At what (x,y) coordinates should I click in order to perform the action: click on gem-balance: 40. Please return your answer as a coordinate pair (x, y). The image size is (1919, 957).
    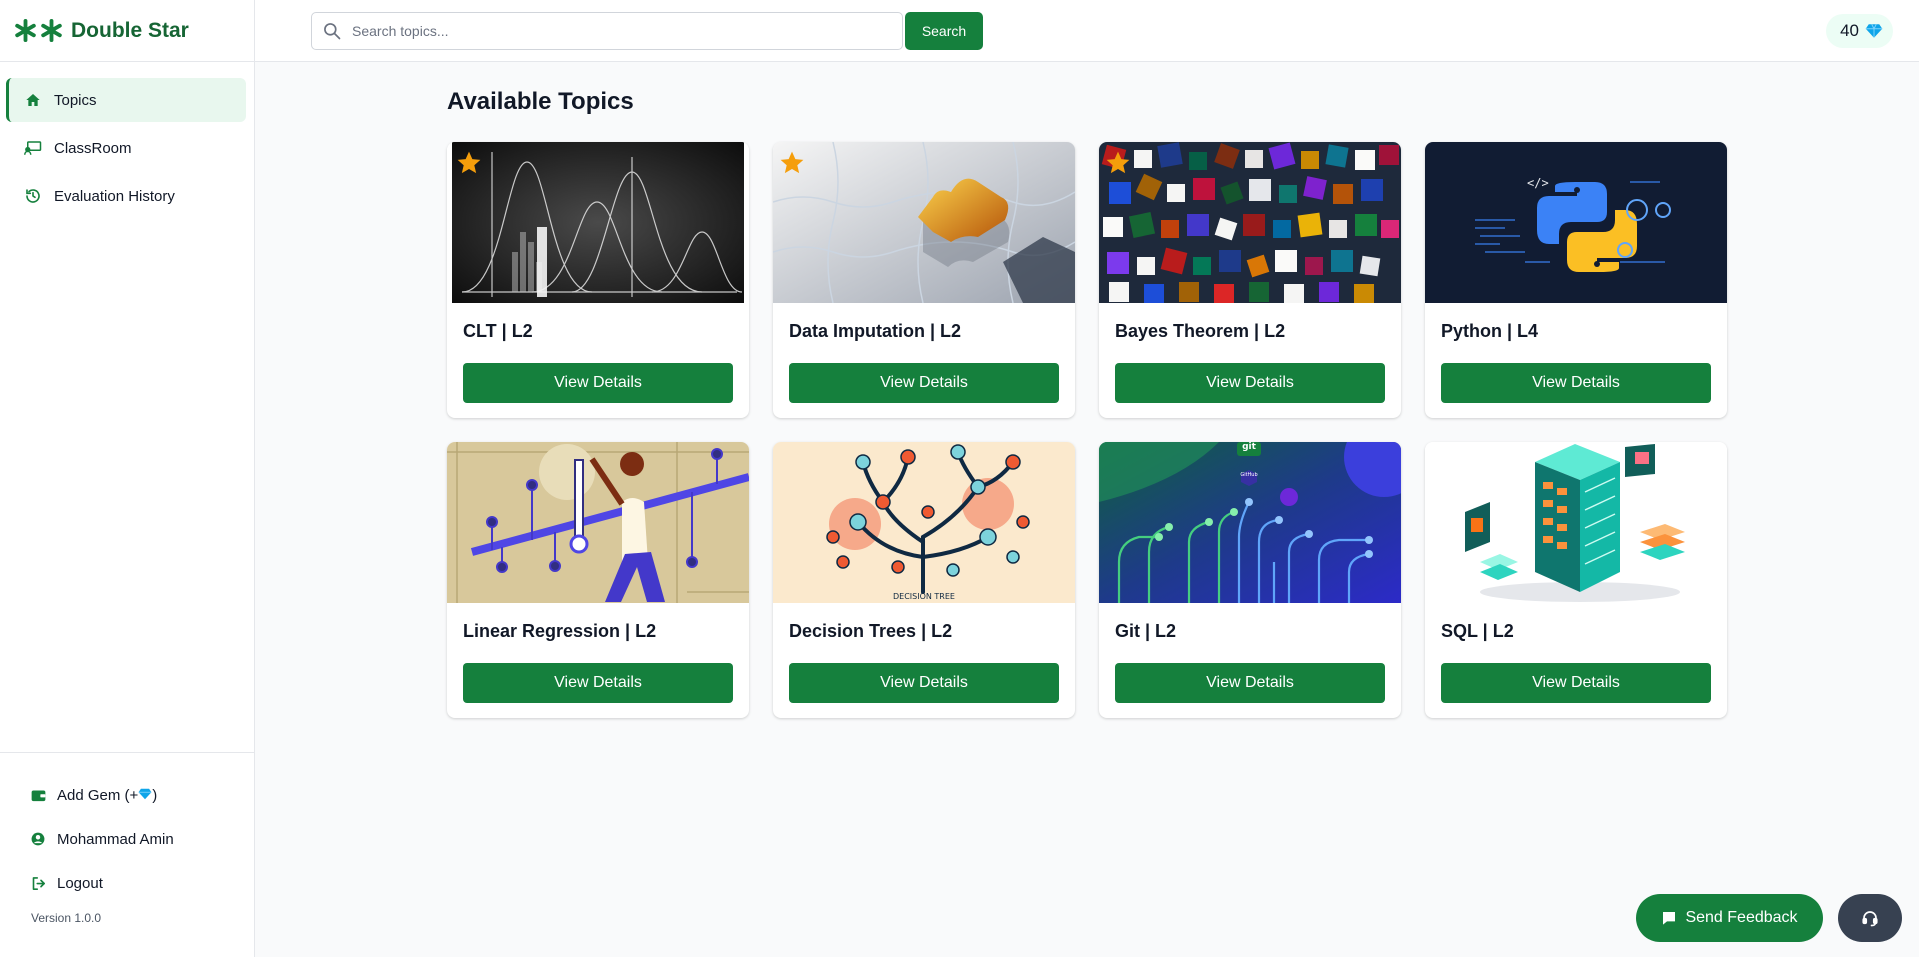
    Looking at the image, I should click on (1859, 31).